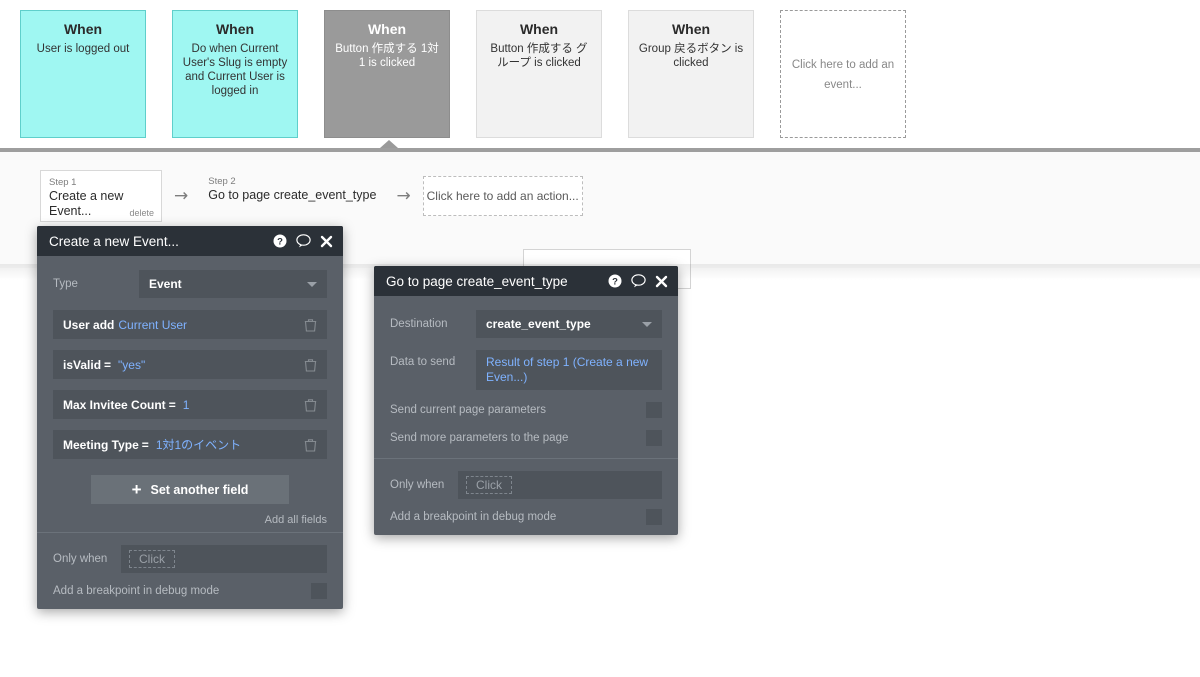 The height and width of the screenshot is (677, 1200). I want to click on field-row-isvalid: isValid = "yes", so click(190, 364).